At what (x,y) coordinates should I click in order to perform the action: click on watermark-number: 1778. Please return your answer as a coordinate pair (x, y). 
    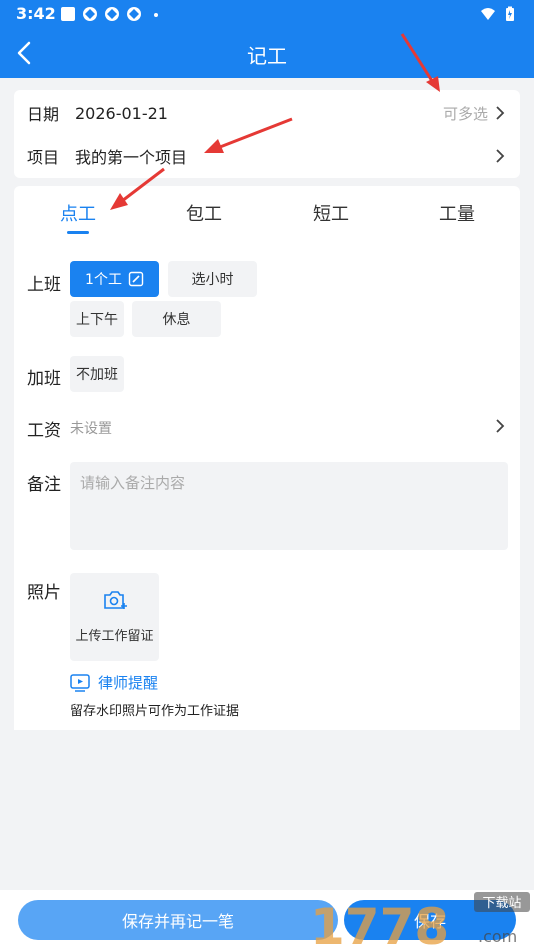
    Looking at the image, I should click on (379, 924).